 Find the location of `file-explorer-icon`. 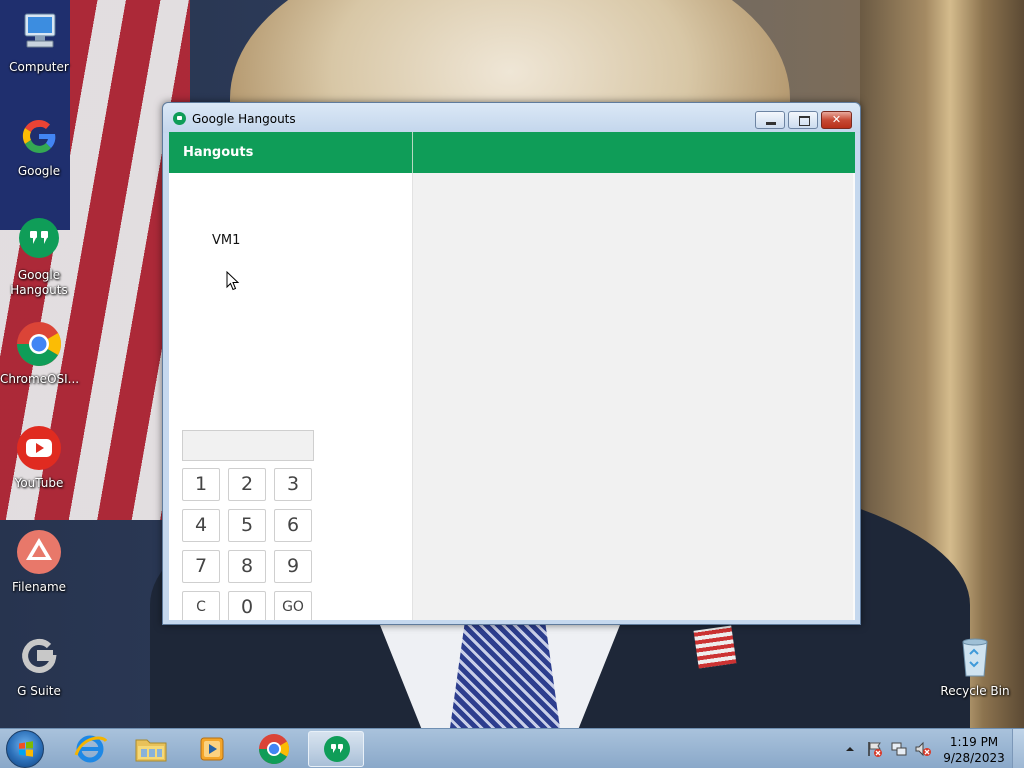

file-explorer-icon is located at coordinates (151, 750).